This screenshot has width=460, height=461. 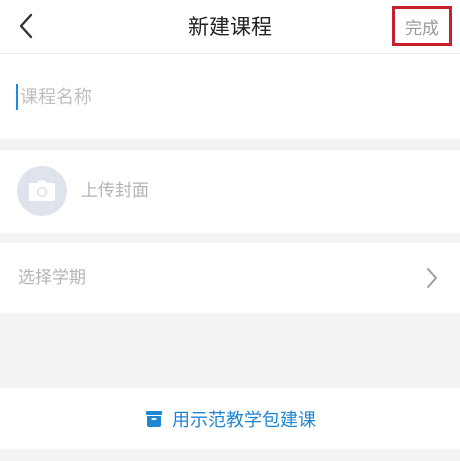 I want to click on template-course-label: 用示范教学包建课, so click(x=244, y=420).